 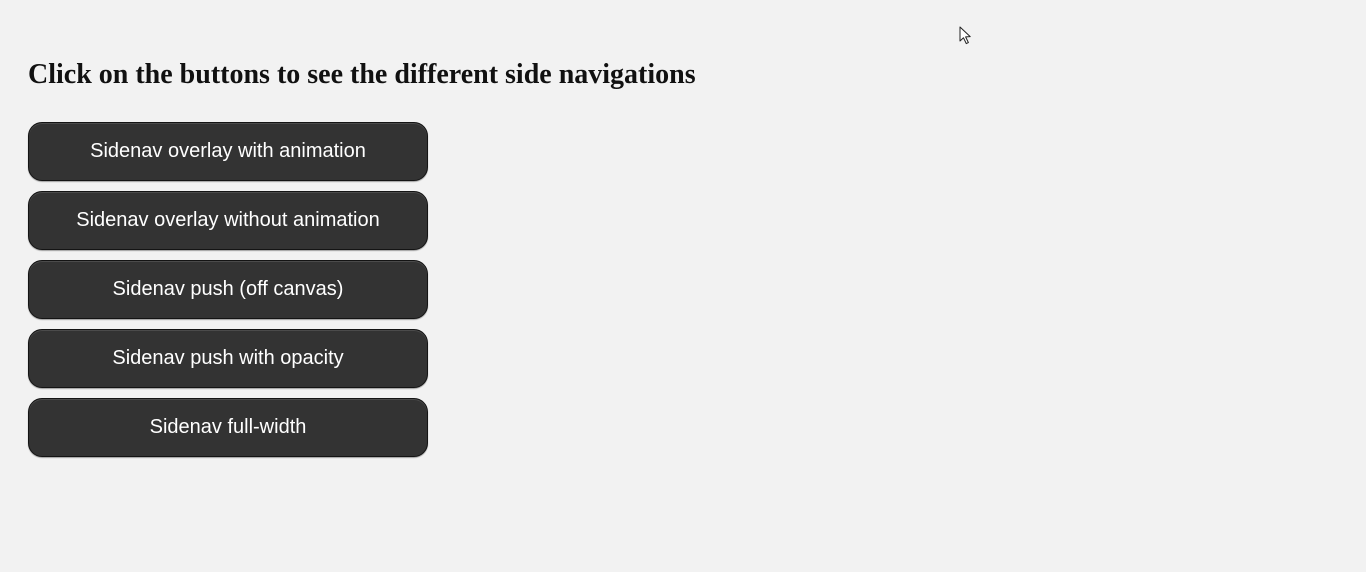 I want to click on sidenav-push-button: Sidenav push (off canvas), so click(x=228, y=289).